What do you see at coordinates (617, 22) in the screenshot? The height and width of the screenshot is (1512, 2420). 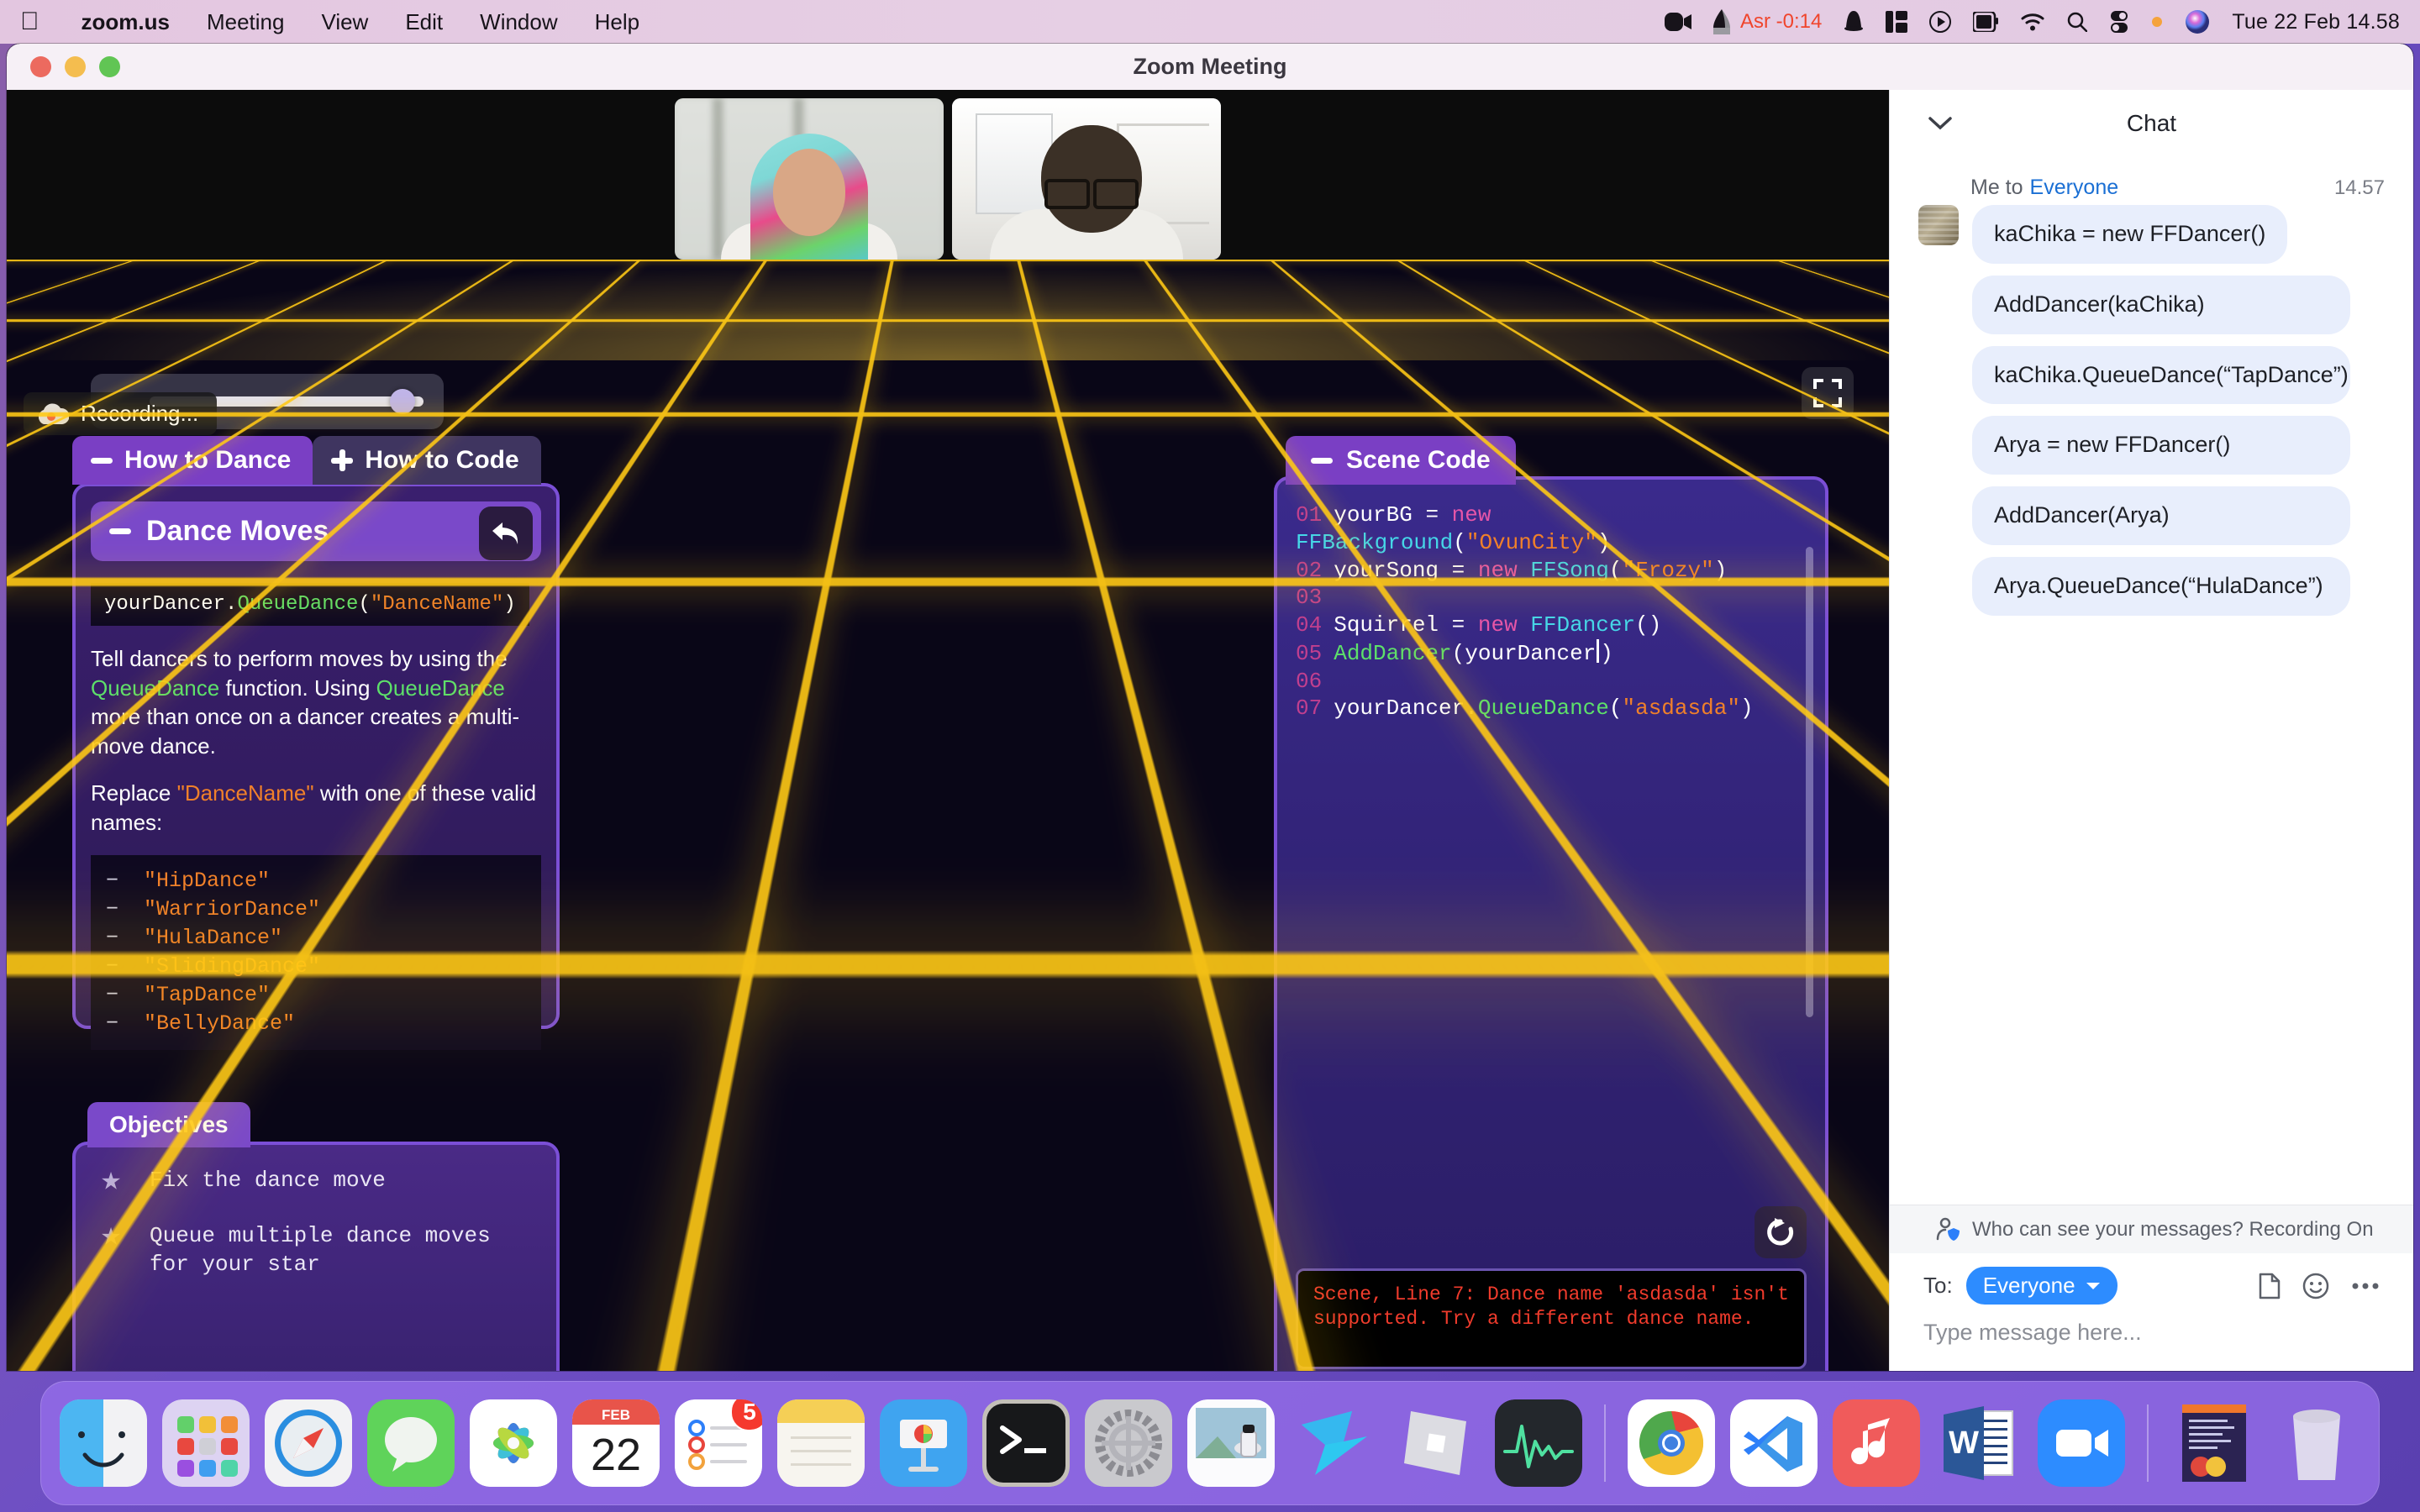 I see `menu-item-help: Help` at bounding box center [617, 22].